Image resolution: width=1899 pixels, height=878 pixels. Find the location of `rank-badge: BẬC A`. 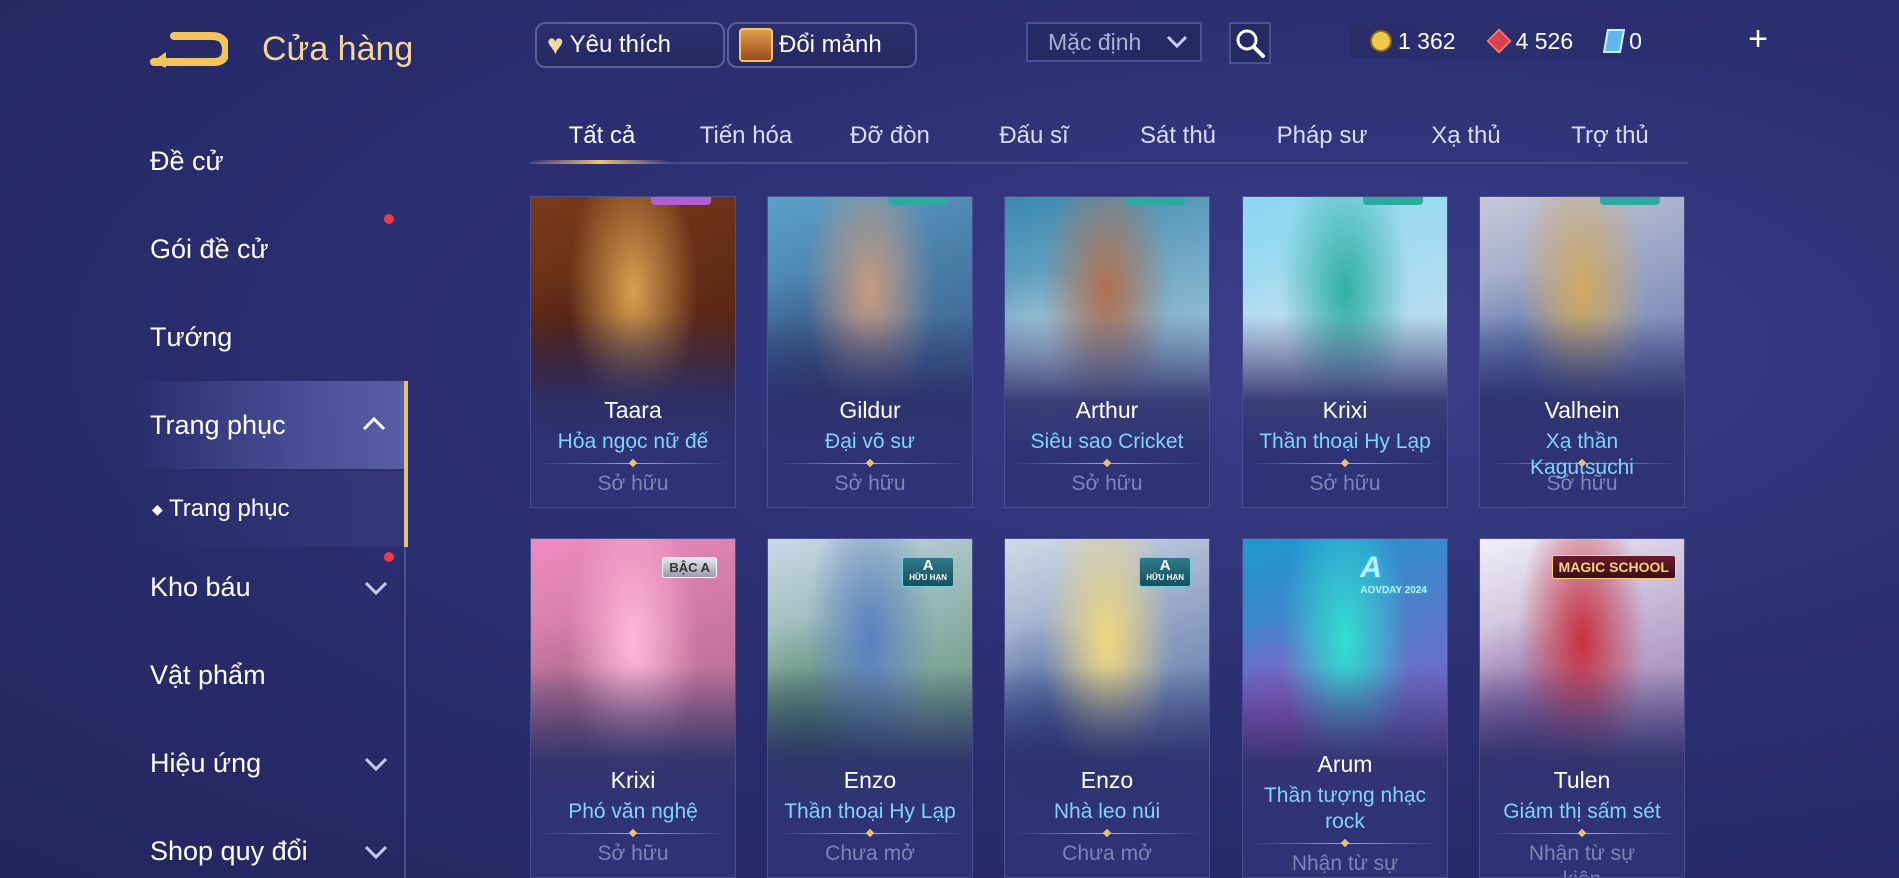

rank-badge: BẬC A is located at coordinates (689, 567).